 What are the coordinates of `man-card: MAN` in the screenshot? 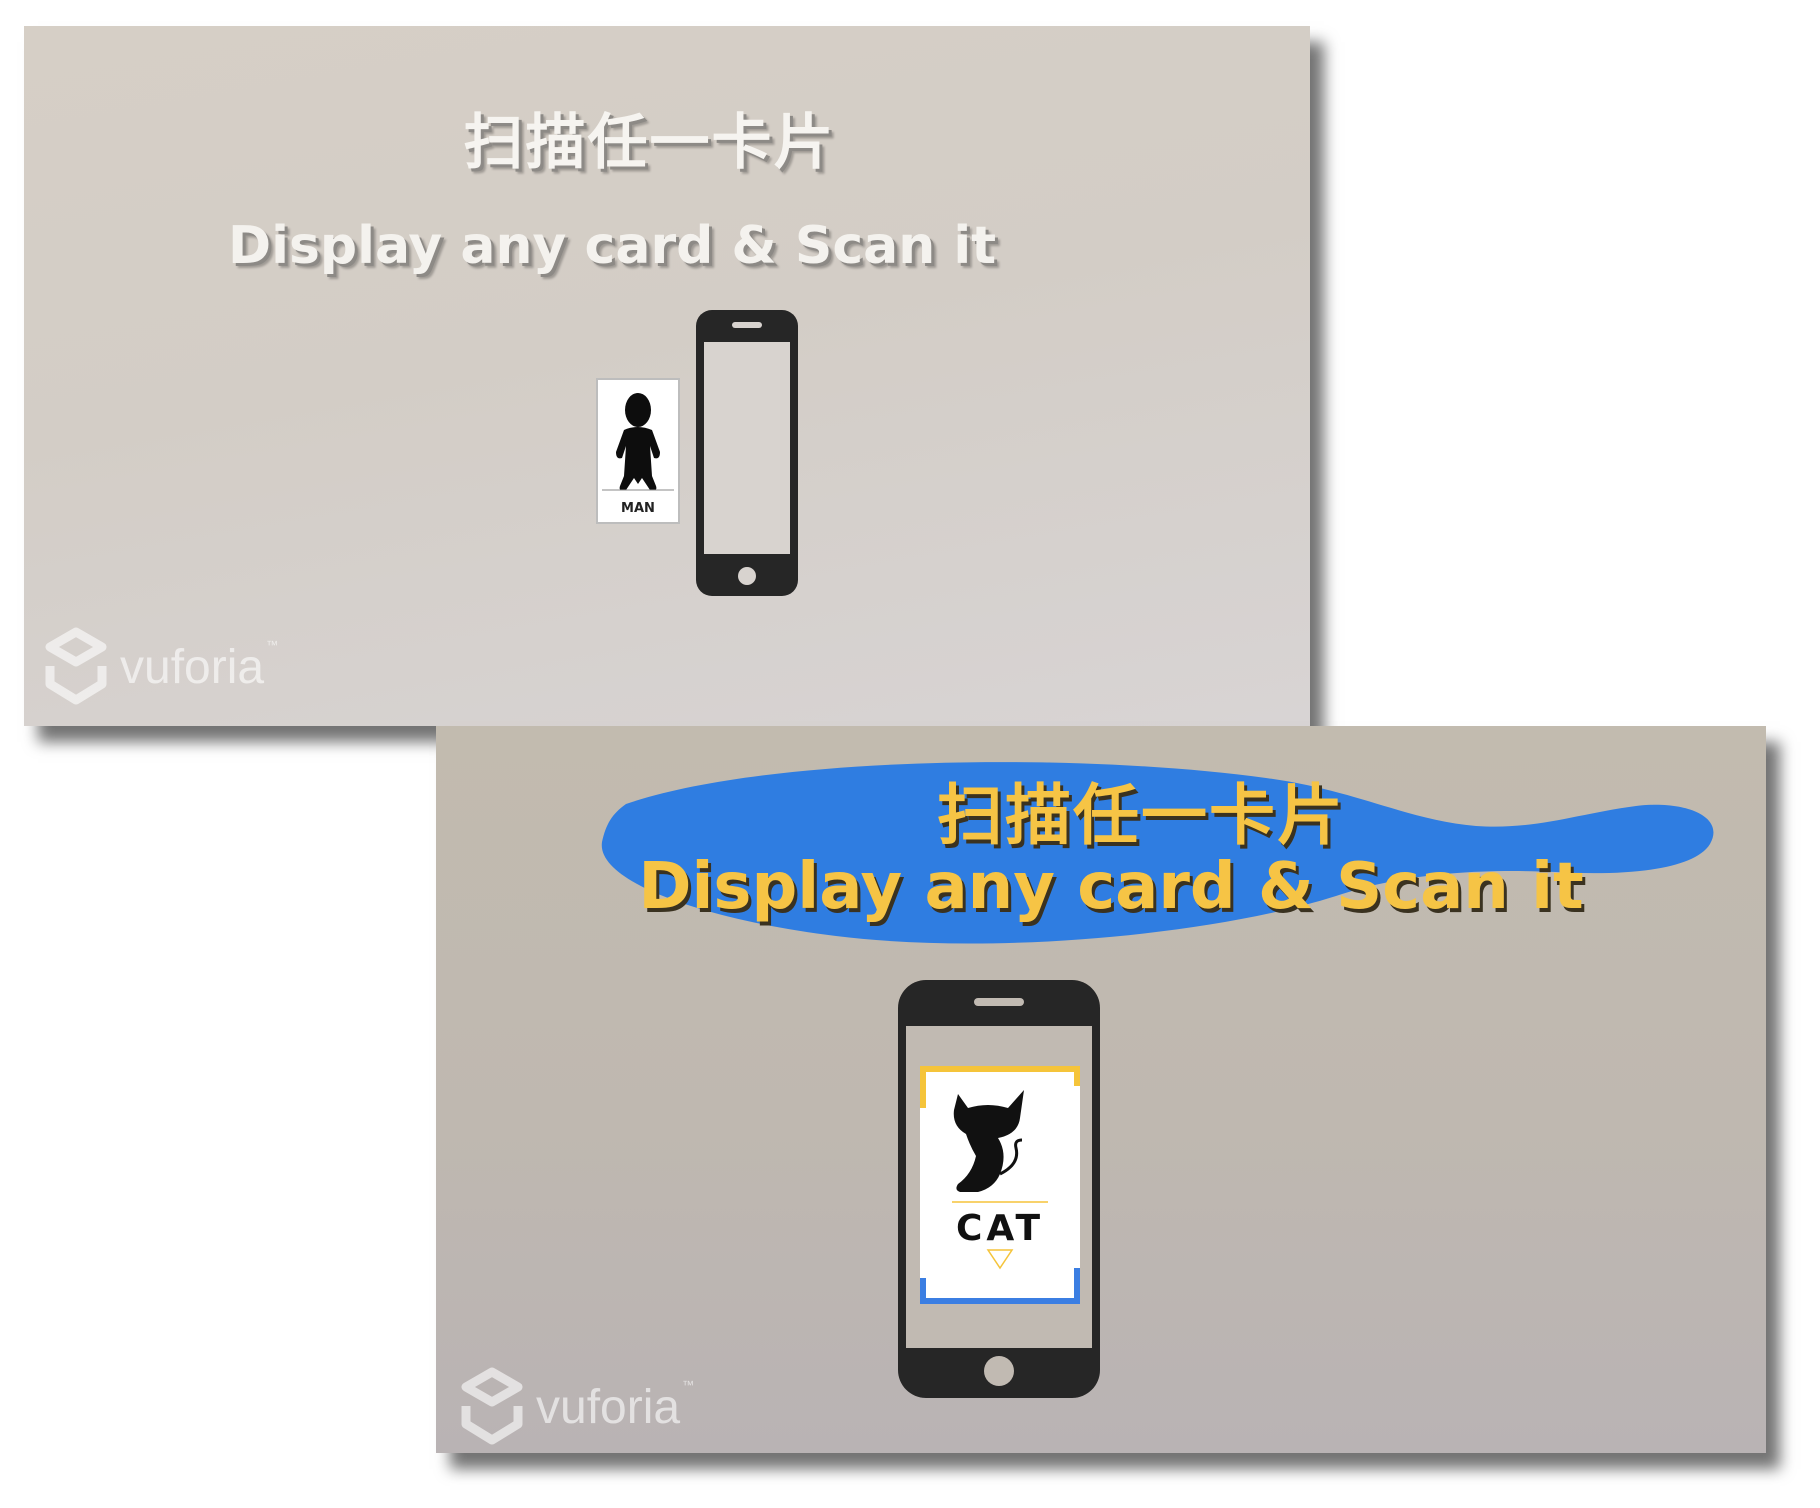 It's located at (638, 451).